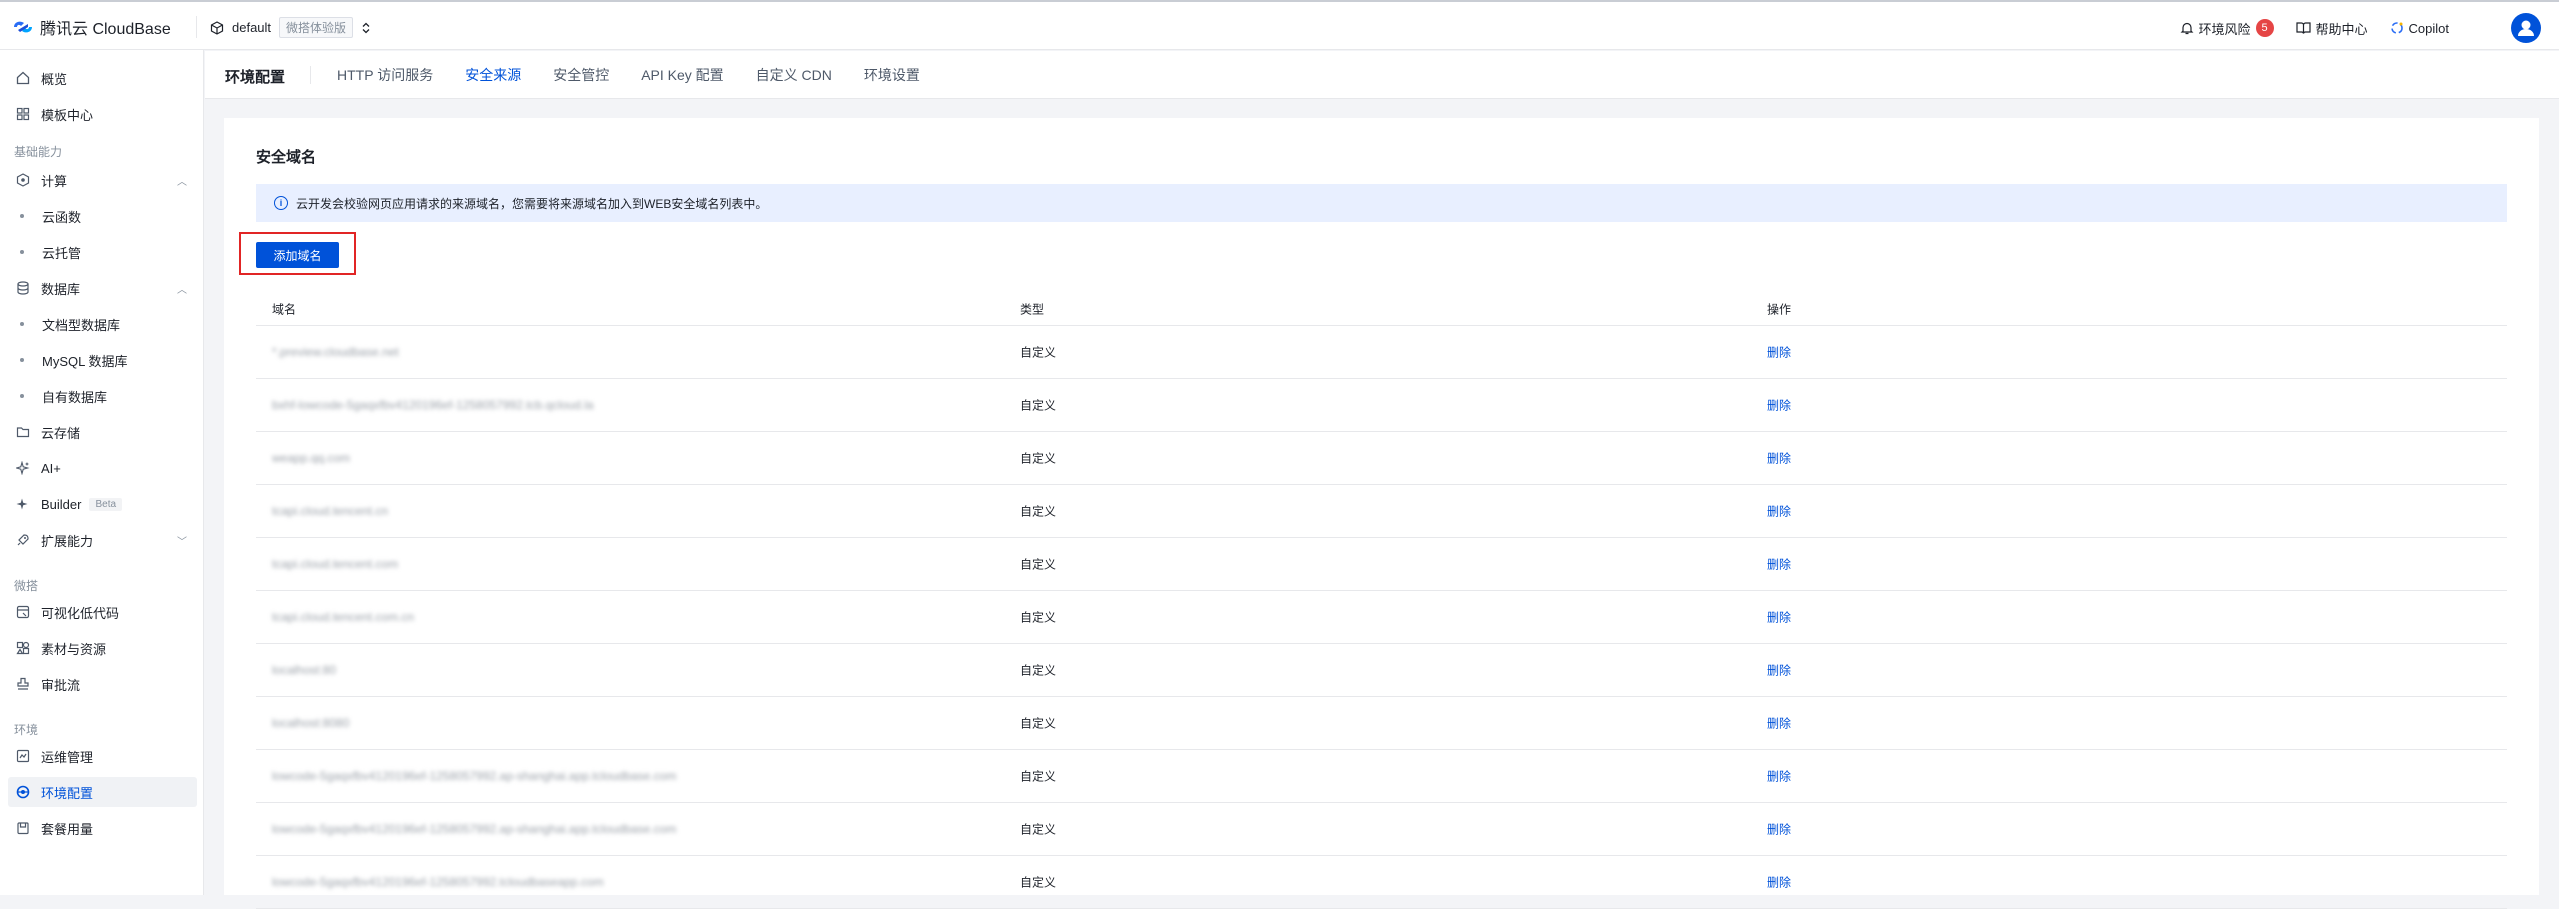 This screenshot has height=909, width=2559. What do you see at coordinates (102, 756) in the screenshot?
I see `sidebar-item-ops: 运维管理` at bounding box center [102, 756].